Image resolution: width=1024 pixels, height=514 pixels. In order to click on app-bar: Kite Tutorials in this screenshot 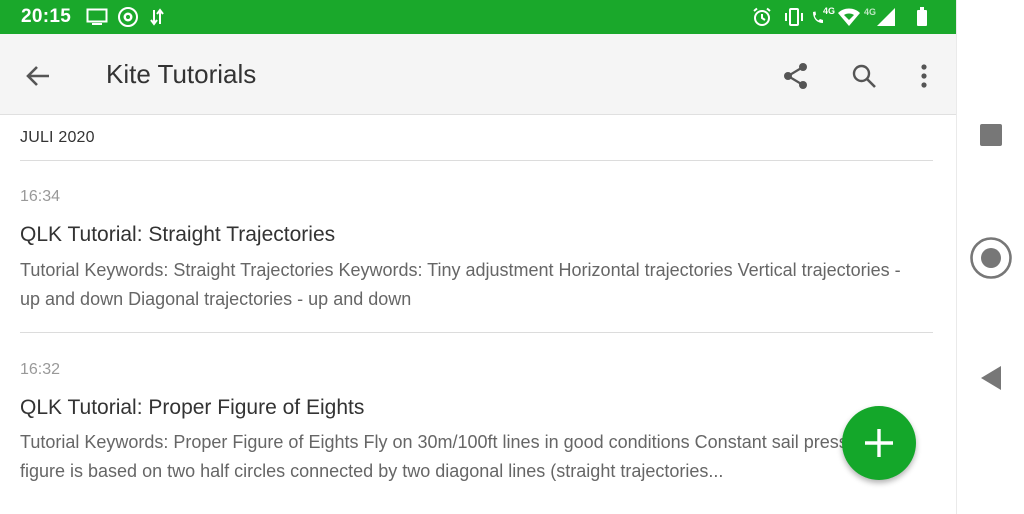, I will do `click(478, 74)`.